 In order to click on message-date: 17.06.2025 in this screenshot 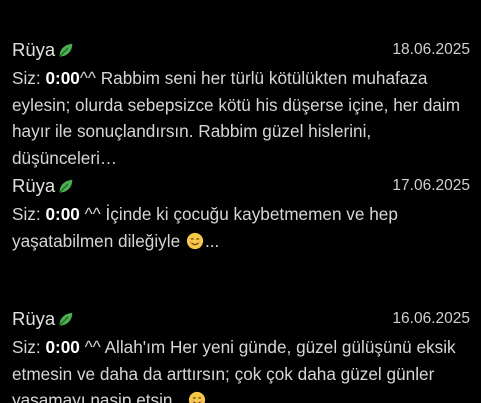, I will do `click(431, 185)`.